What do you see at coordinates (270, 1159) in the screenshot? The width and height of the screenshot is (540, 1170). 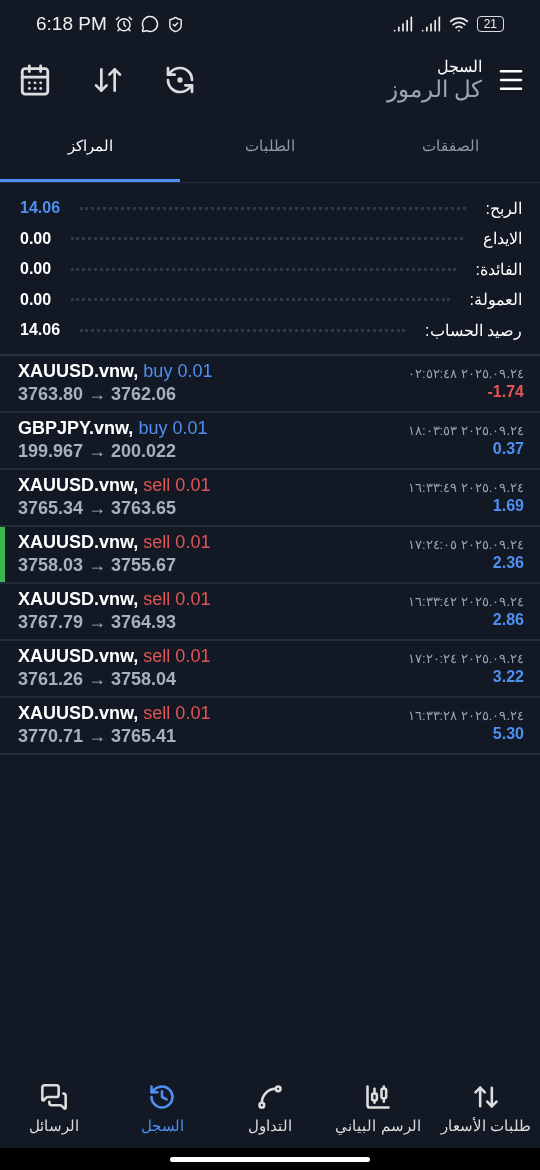 I see `home-indicator` at bounding box center [270, 1159].